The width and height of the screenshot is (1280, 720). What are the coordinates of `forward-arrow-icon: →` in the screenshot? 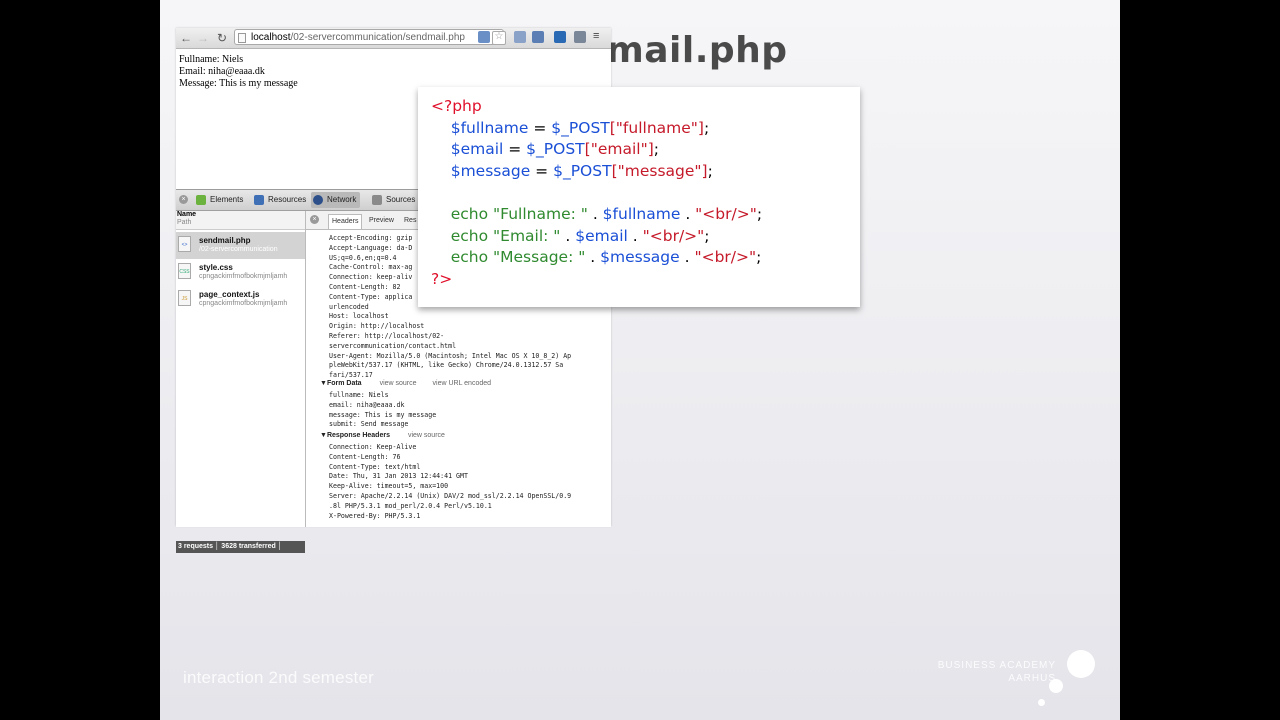 It's located at (203, 38).